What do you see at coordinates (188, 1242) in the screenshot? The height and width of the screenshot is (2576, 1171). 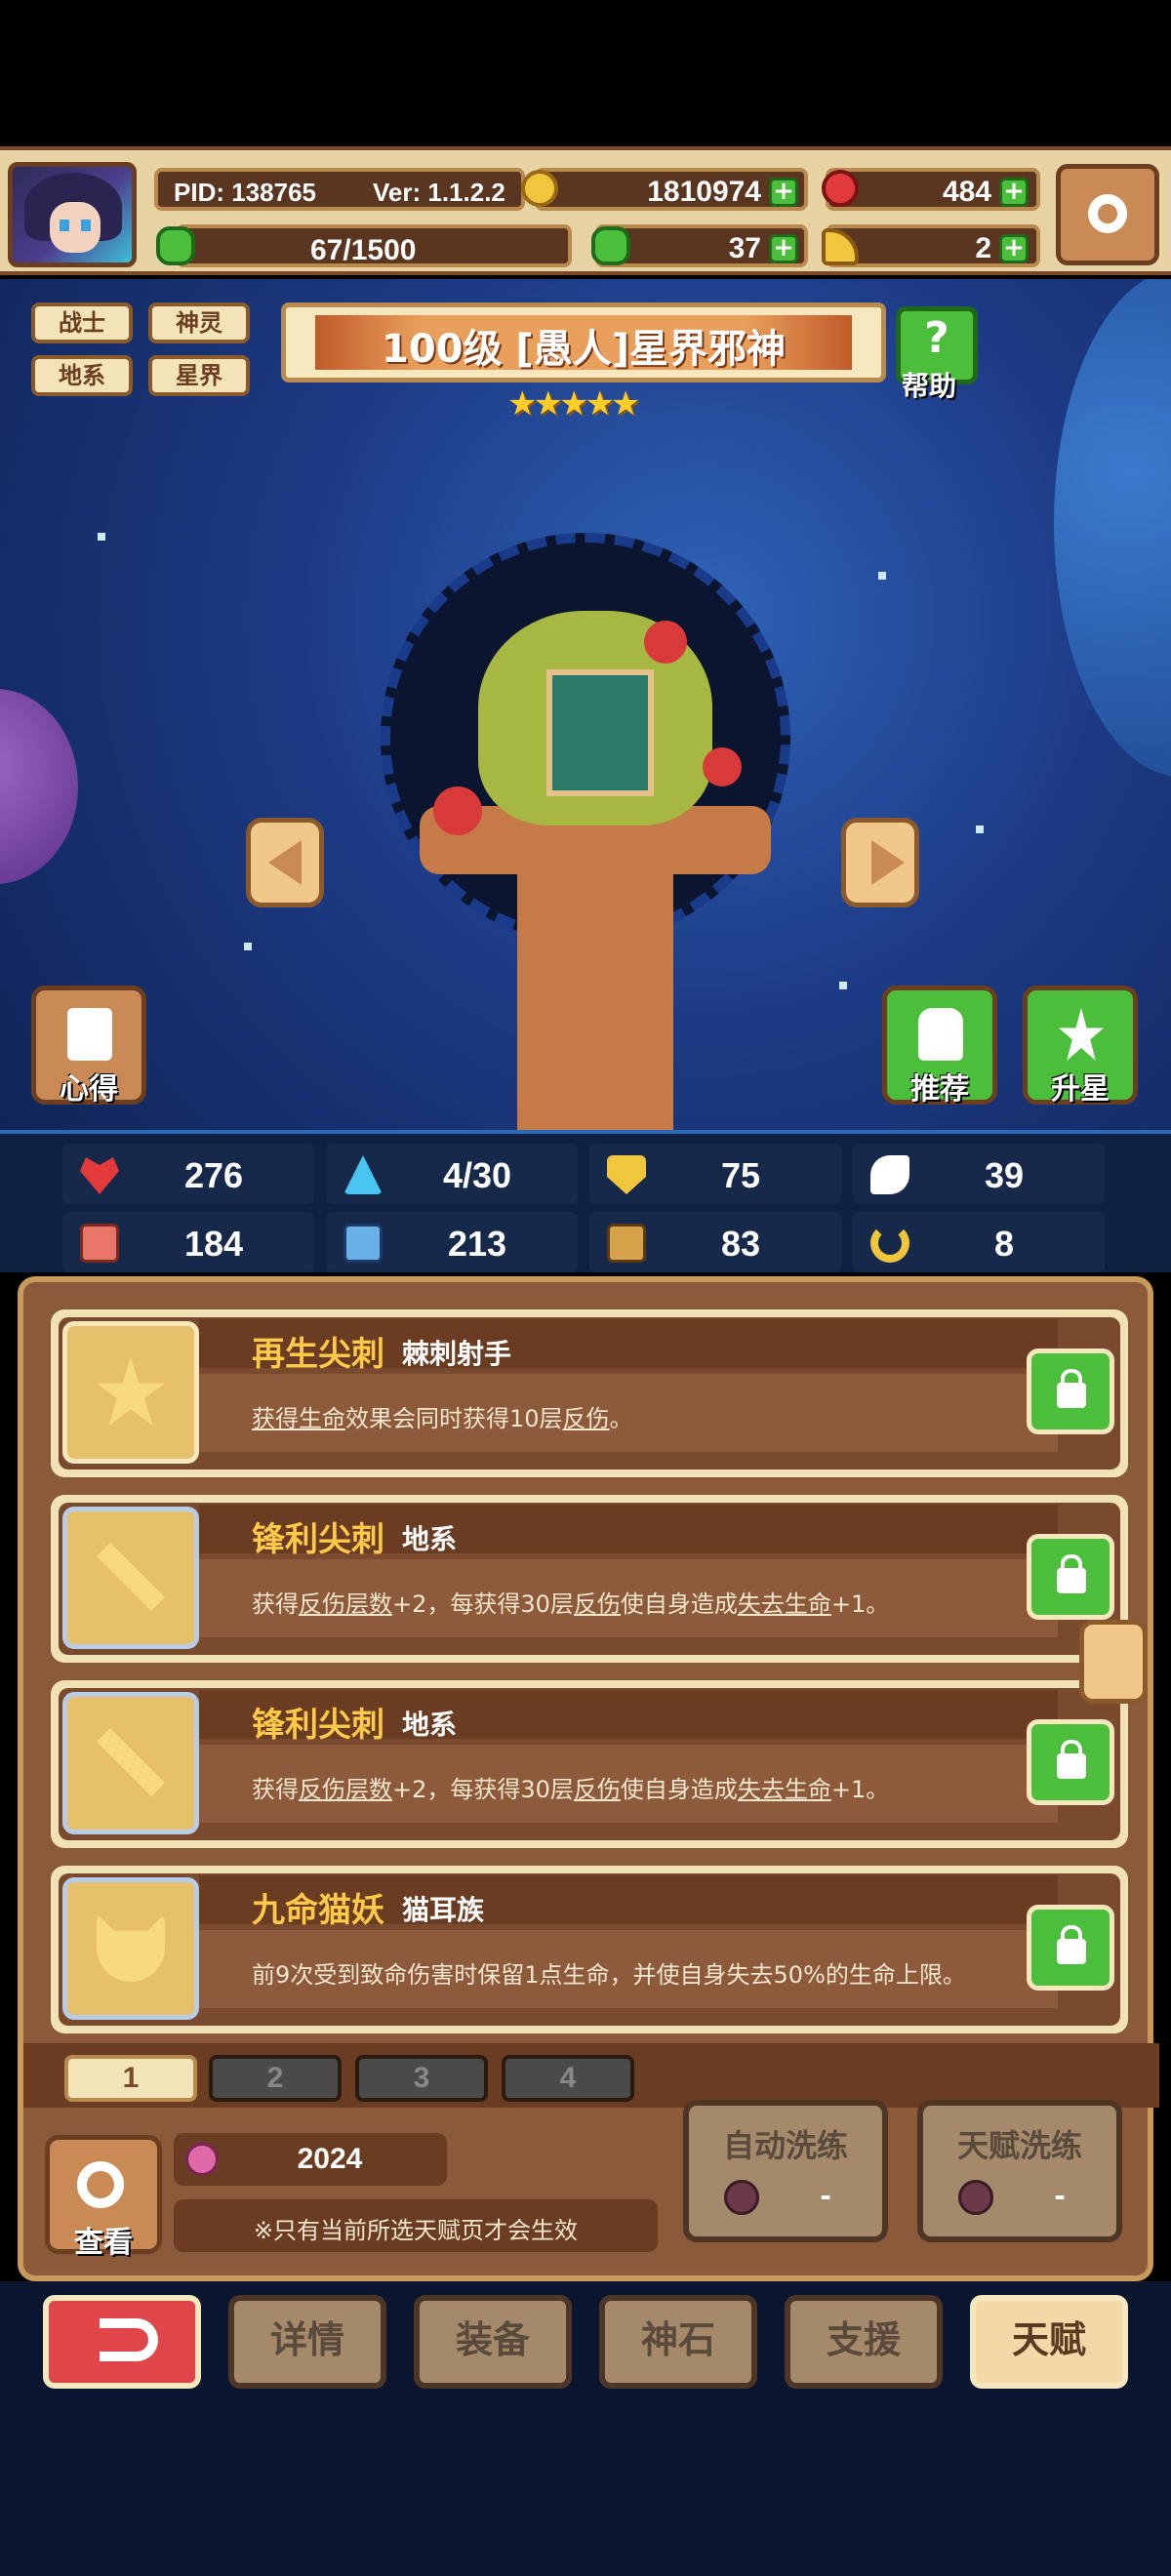 I see `stat-attack: 184` at bounding box center [188, 1242].